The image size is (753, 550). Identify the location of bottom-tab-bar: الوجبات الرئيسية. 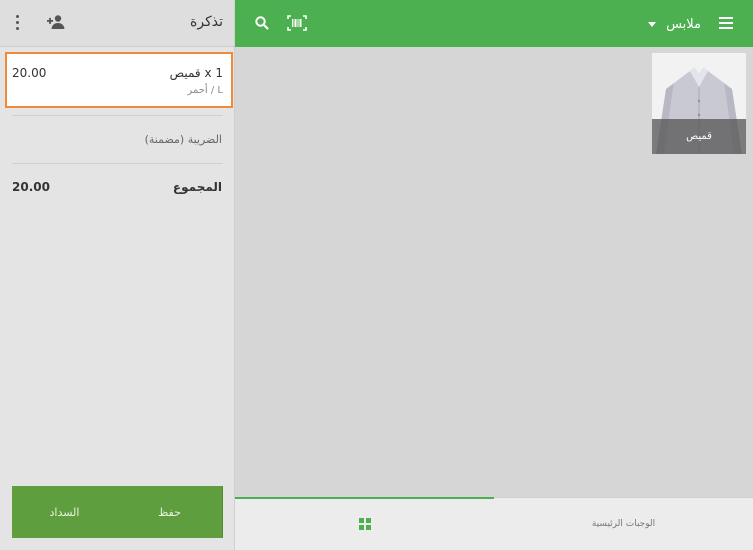
(494, 523).